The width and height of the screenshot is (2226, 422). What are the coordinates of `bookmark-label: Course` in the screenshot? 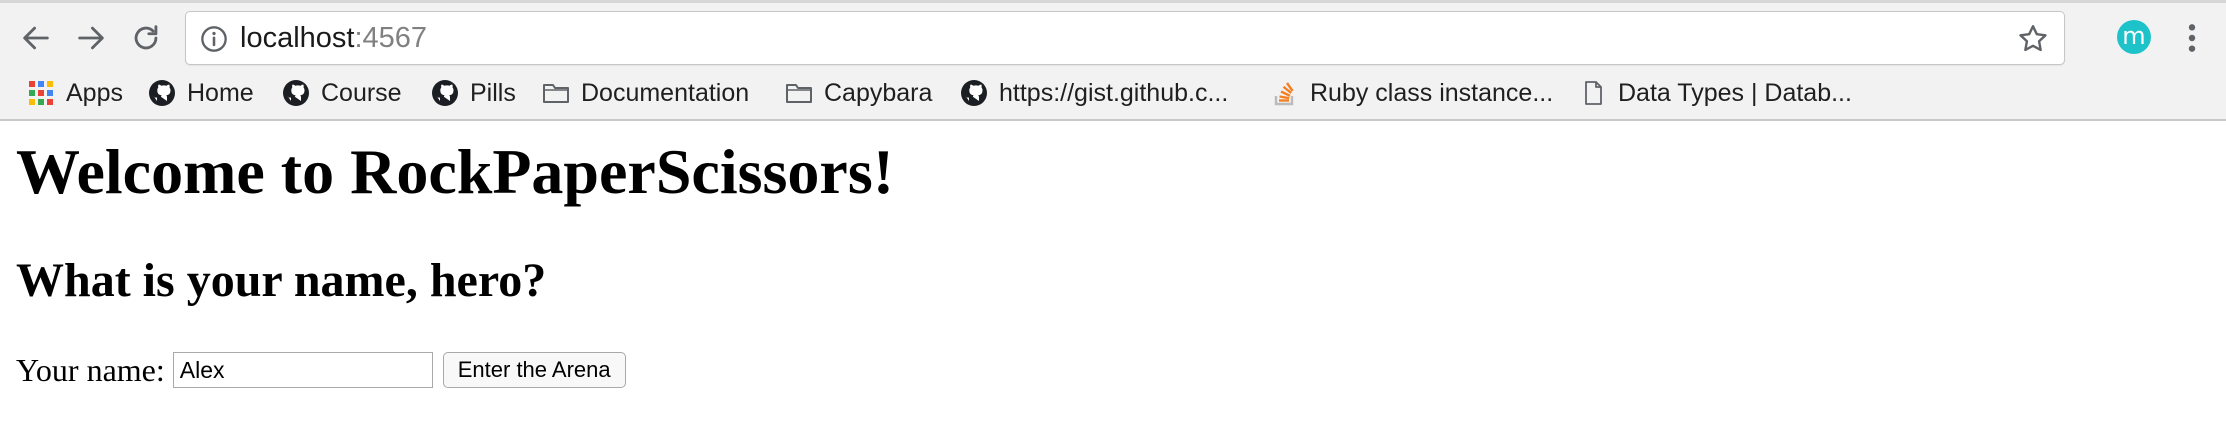 It's located at (361, 93).